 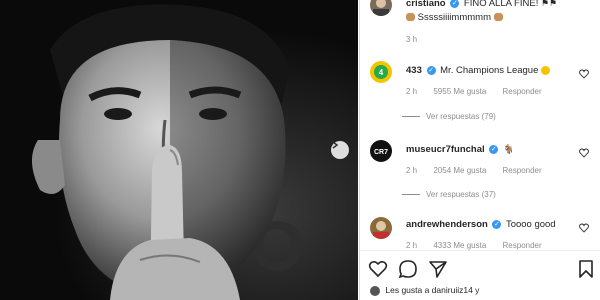 What do you see at coordinates (501, 4) in the screenshot?
I see `caption-text: FINO ALLA FINE!` at bounding box center [501, 4].